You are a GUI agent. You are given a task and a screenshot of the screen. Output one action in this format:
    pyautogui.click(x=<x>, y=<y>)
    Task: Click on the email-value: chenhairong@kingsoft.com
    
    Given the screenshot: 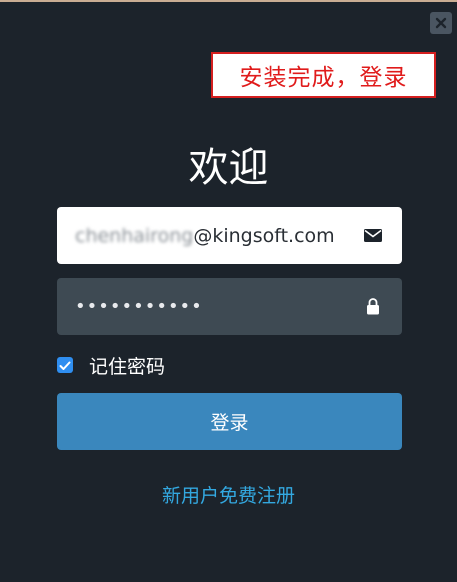 What is the action you would take?
    pyautogui.click(x=218, y=236)
    